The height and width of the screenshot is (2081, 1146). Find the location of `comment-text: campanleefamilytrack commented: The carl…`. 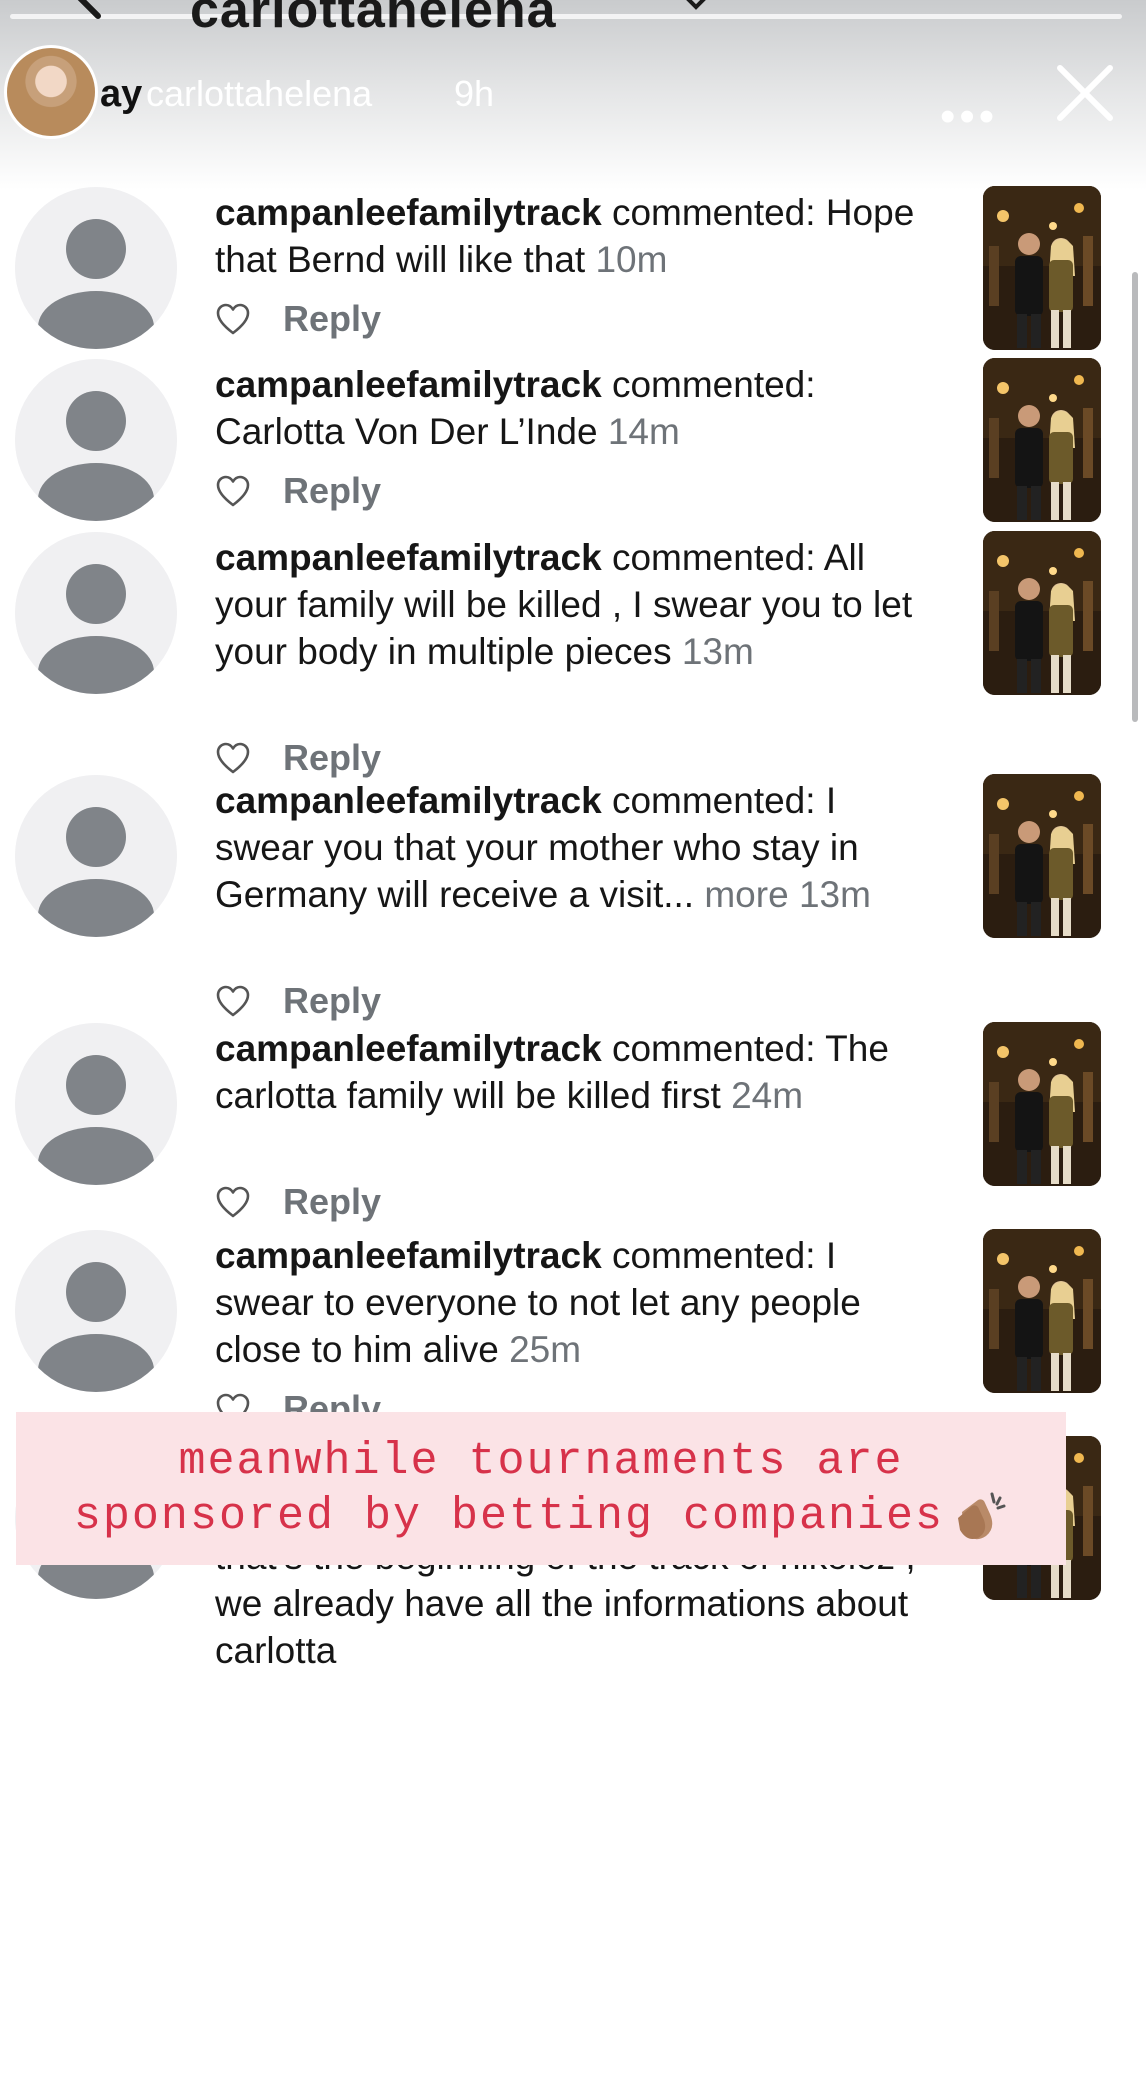

comment-text: campanleefamilytrack commented: The carl… is located at coordinates (575, 1072).